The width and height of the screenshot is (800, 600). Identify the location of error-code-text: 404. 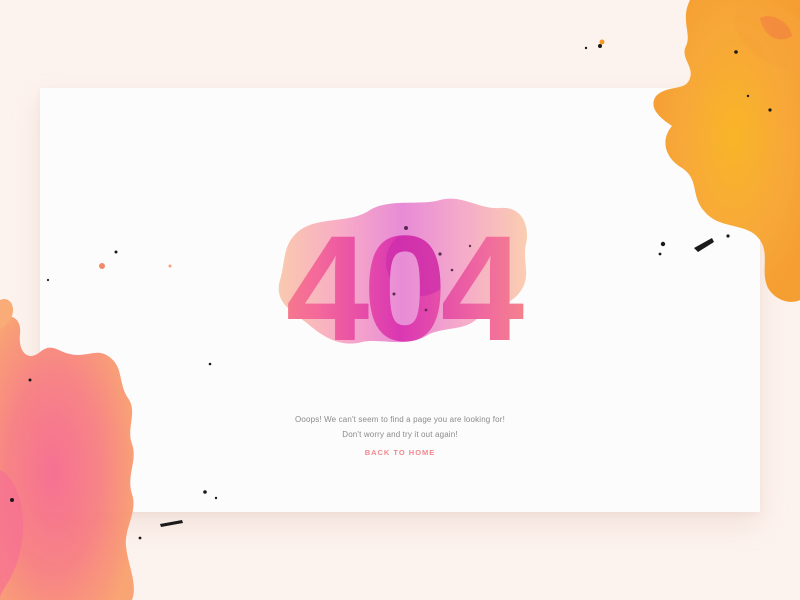
(405, 282).